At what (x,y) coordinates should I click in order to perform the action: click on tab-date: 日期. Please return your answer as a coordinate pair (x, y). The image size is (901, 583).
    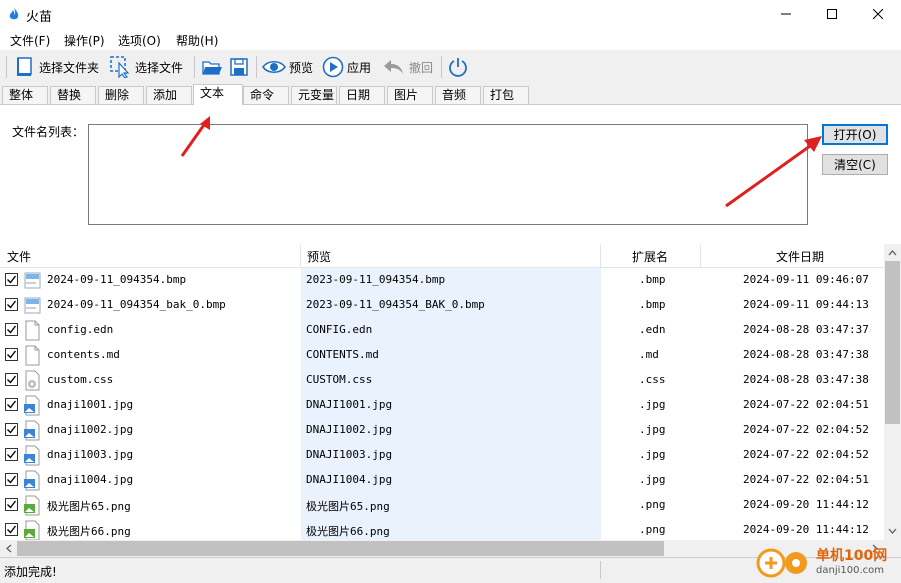
    Looking at the image, I should click on (362, 95).